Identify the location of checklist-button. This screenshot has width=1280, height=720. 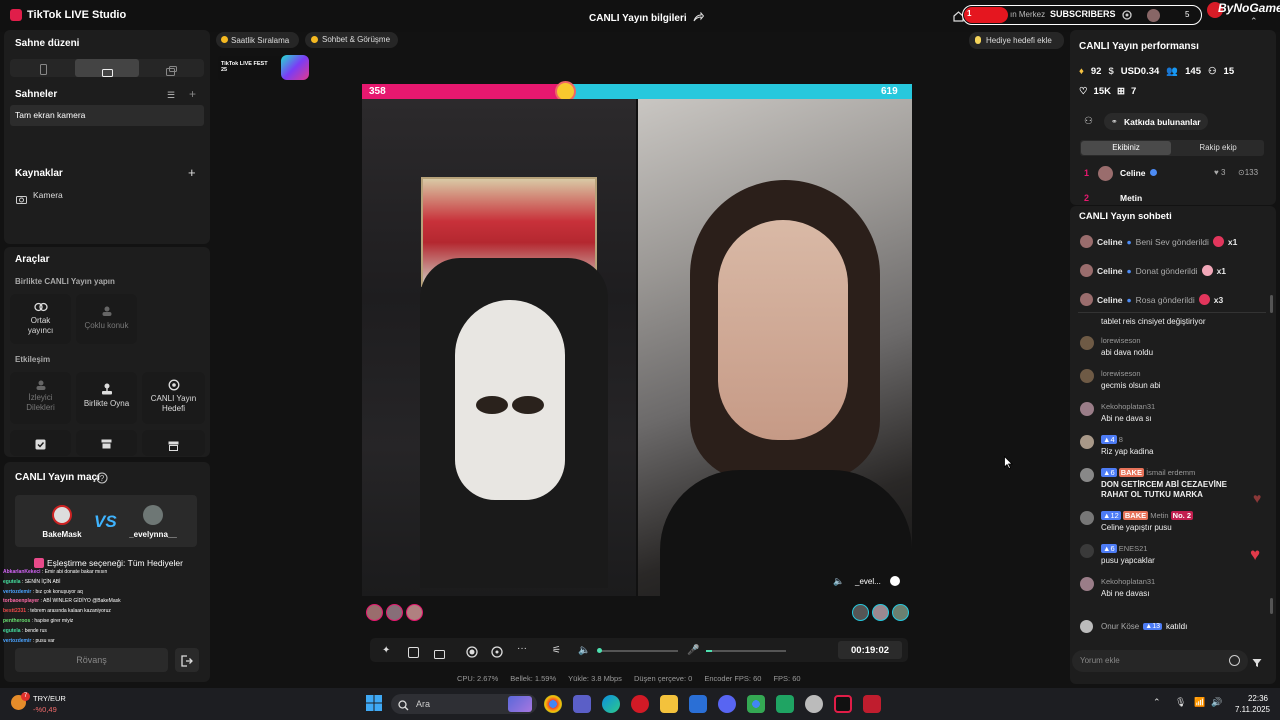
(40, 443).